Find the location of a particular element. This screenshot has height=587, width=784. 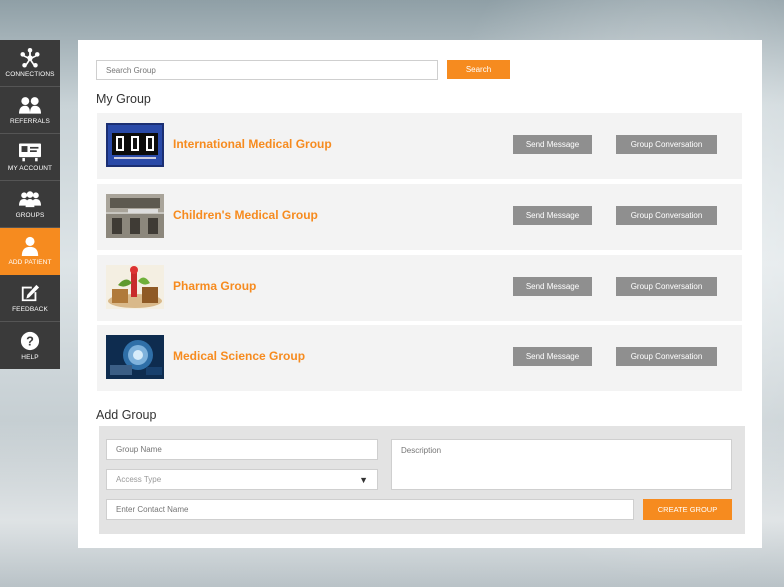

account-card-icon is located at coordinates (30, 152).